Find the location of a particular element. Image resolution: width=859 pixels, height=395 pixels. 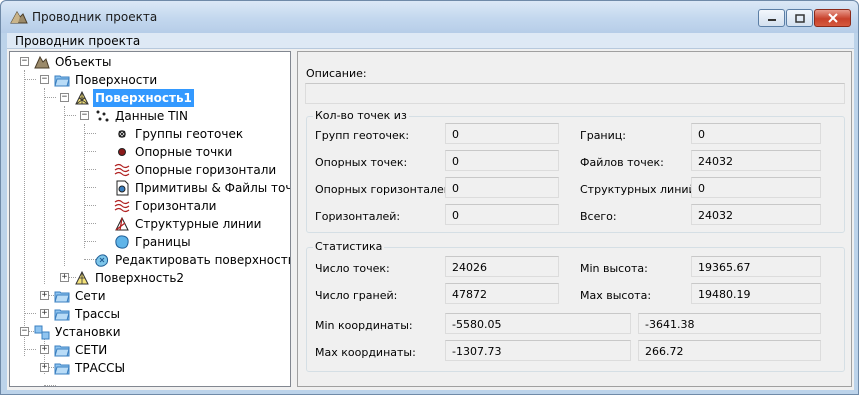

minimize-button is located at coordinates (771, 18).